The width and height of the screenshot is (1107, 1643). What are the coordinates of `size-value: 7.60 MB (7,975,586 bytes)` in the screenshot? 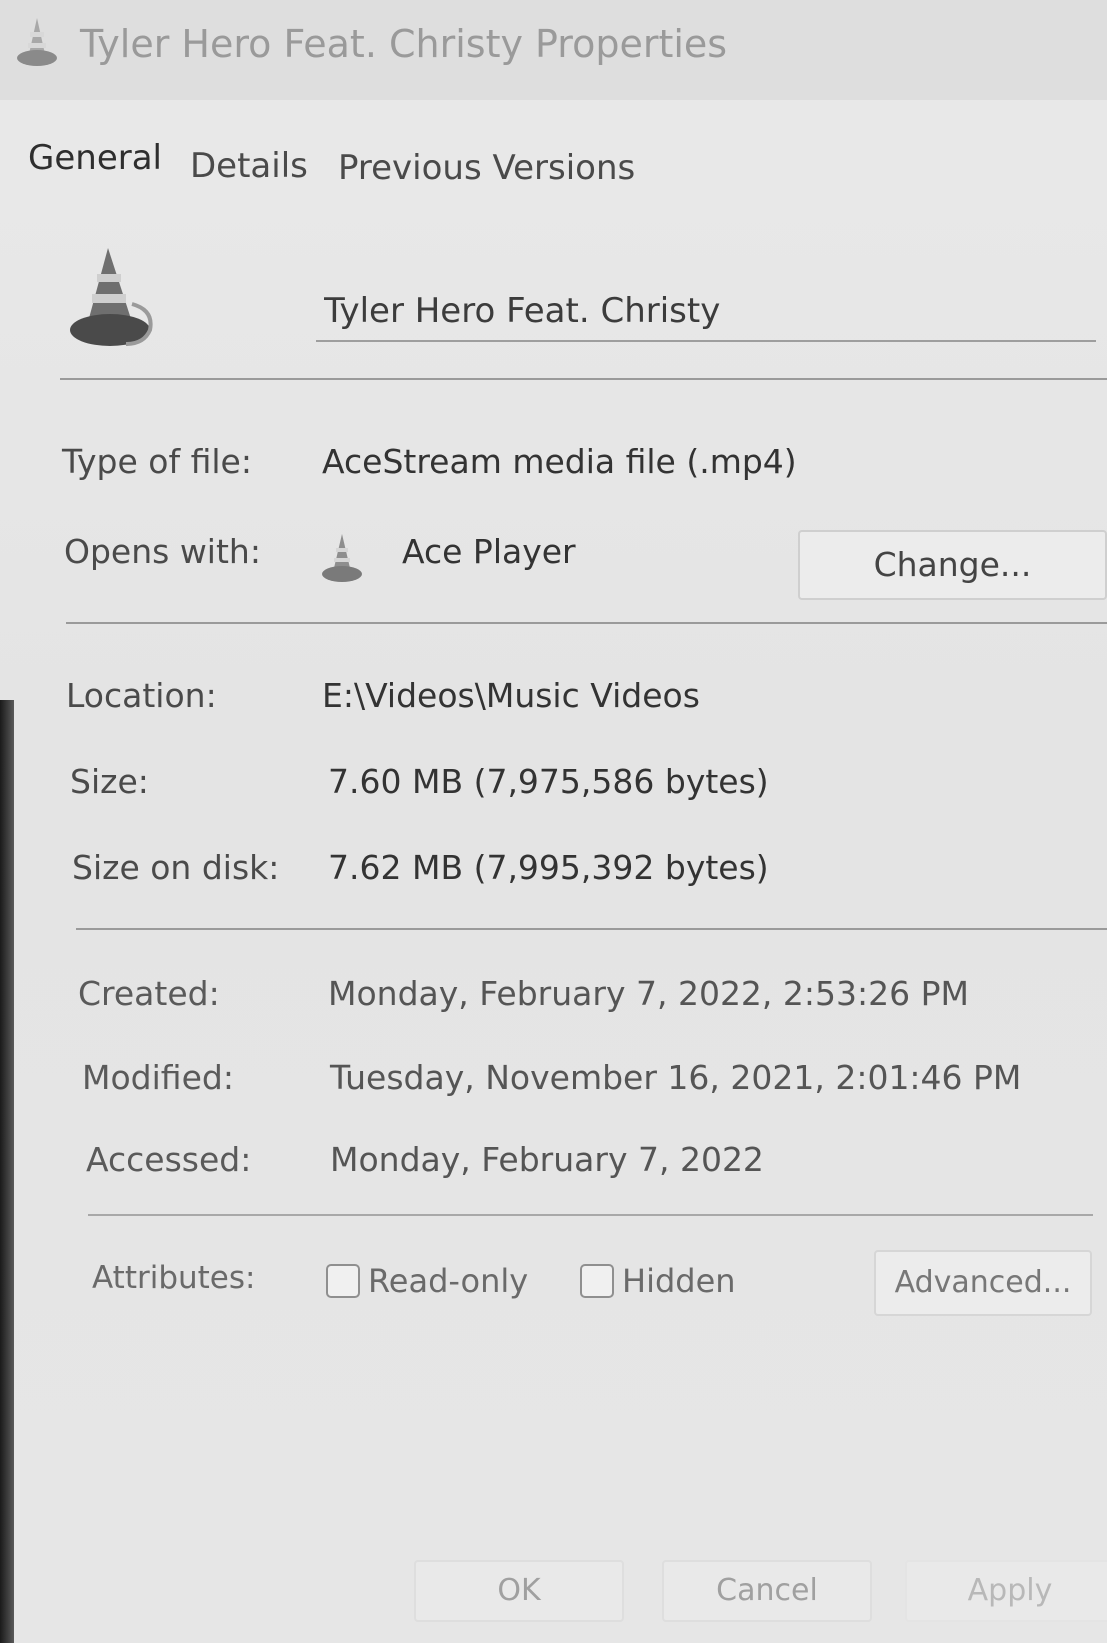 It's located at (548, 781).